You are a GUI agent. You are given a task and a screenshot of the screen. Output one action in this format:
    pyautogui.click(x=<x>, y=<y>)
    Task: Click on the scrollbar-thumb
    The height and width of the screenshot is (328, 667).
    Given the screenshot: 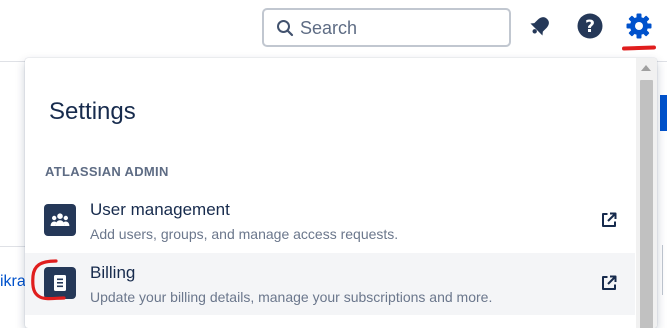 What is the action you would take?
    pyautogui.click(x=646, y=204)
    